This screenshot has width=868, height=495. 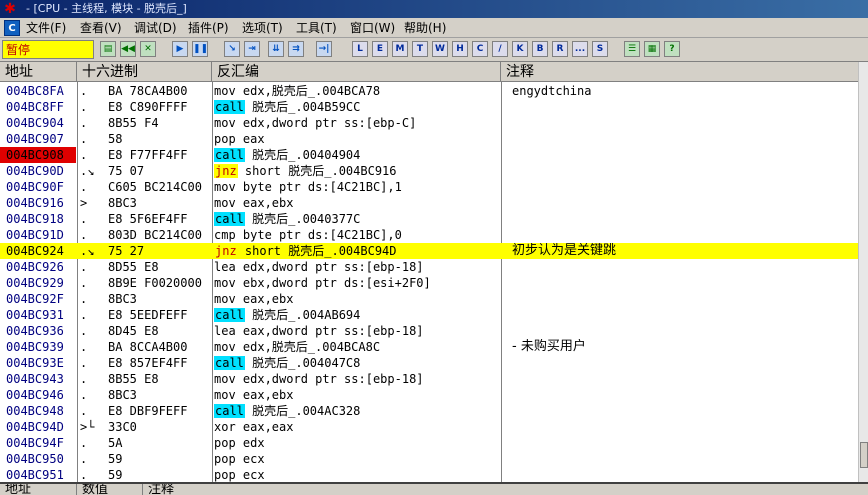 I want to click on call-stack-window-button: K, so click(x=520, y=49).